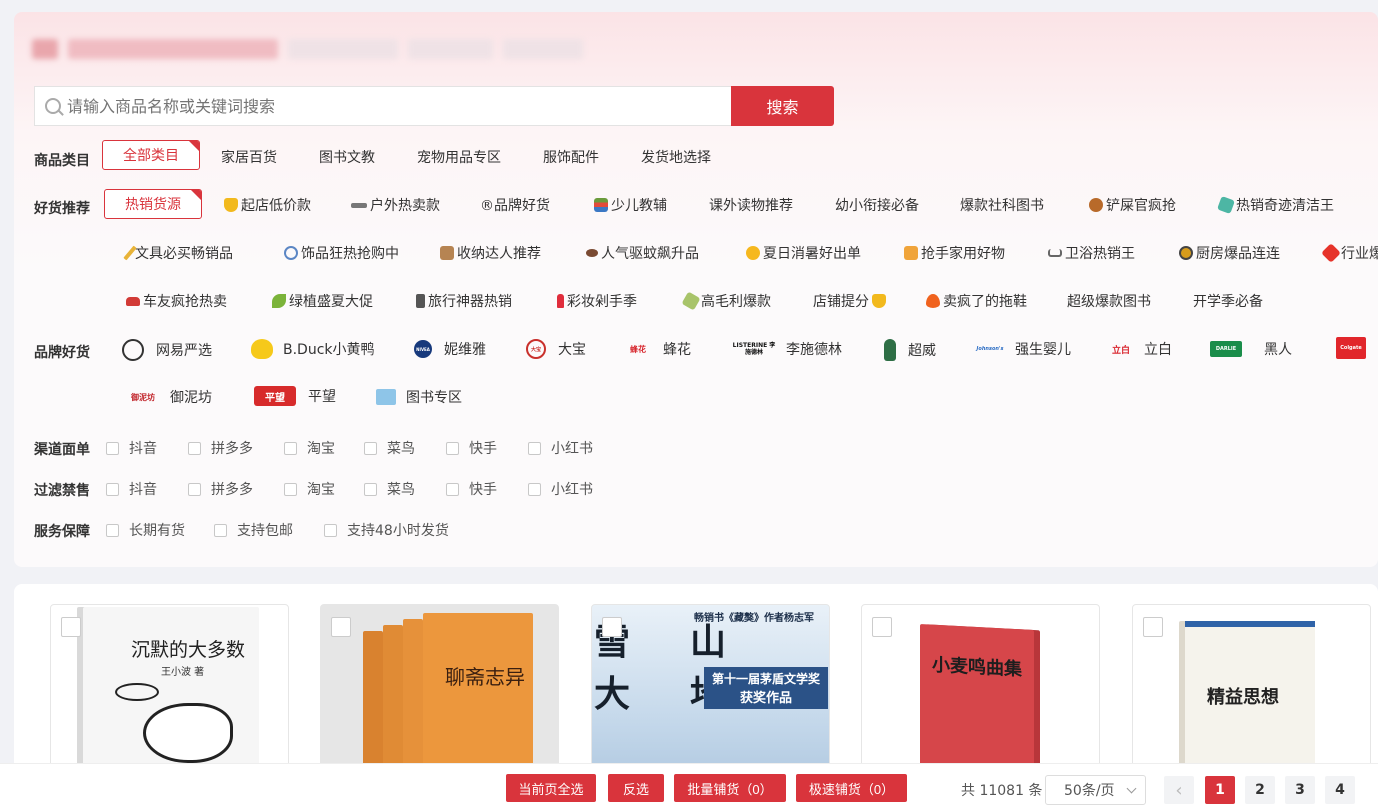 The height and width of the screenshot is (805, 1378). What do you see at coordinates (178, 253) in the screenshot?
I see `recommend-item: 文具必买畅销品` at bounding box center [178, 253].